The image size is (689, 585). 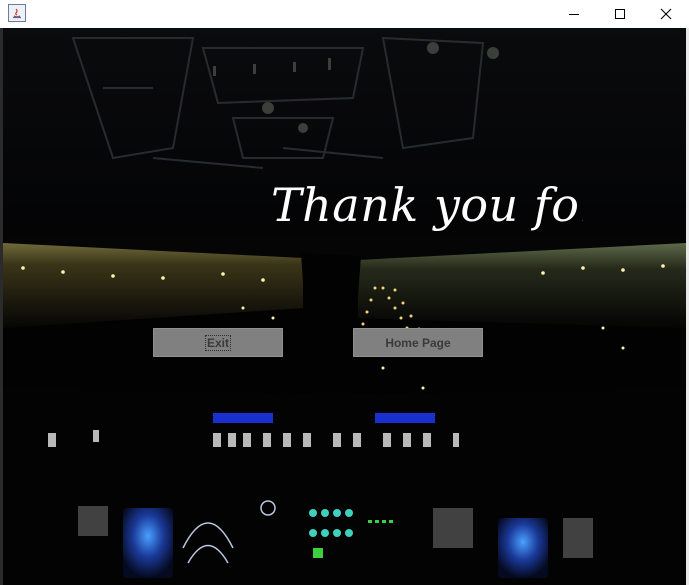 I want to click on home-page-button-label: Home Page, so click(x=418, y=342).